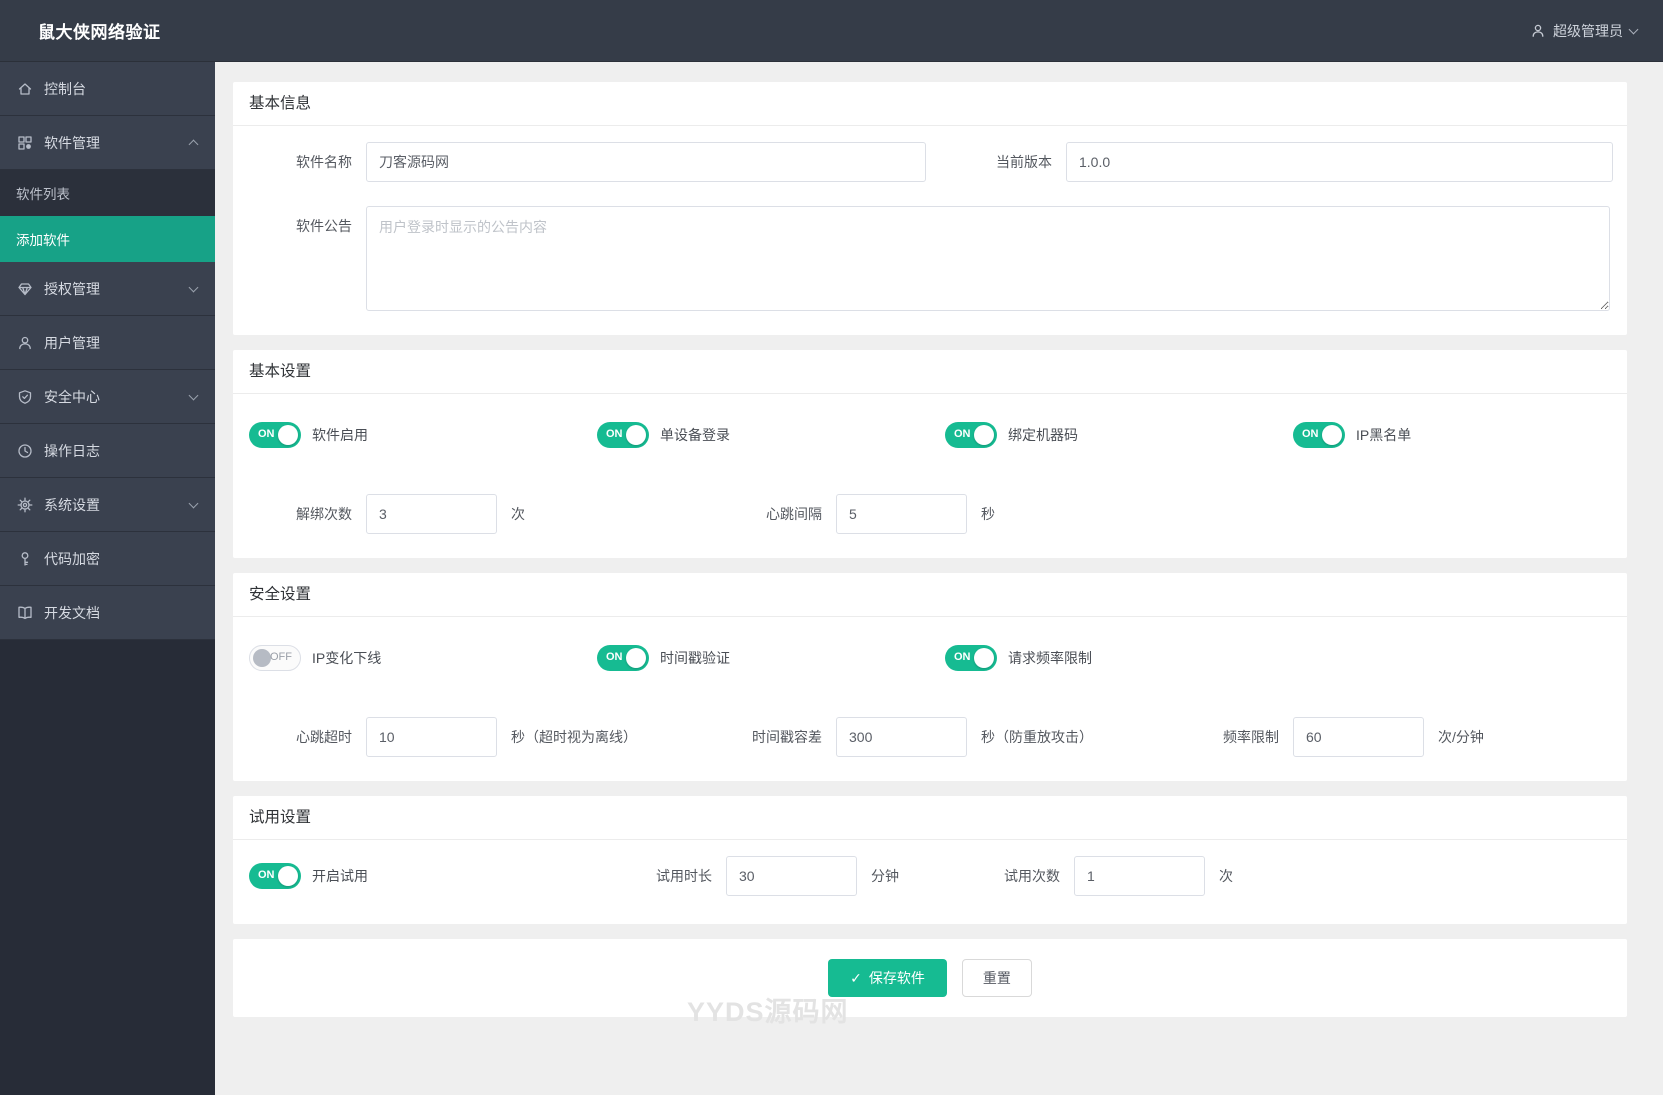 The width and height of the screenshot is (1663, 1095). Describe the element at coordinates (43, 194) in the screenshot. I see `sidebar-item-label: 软件列表` at that location.